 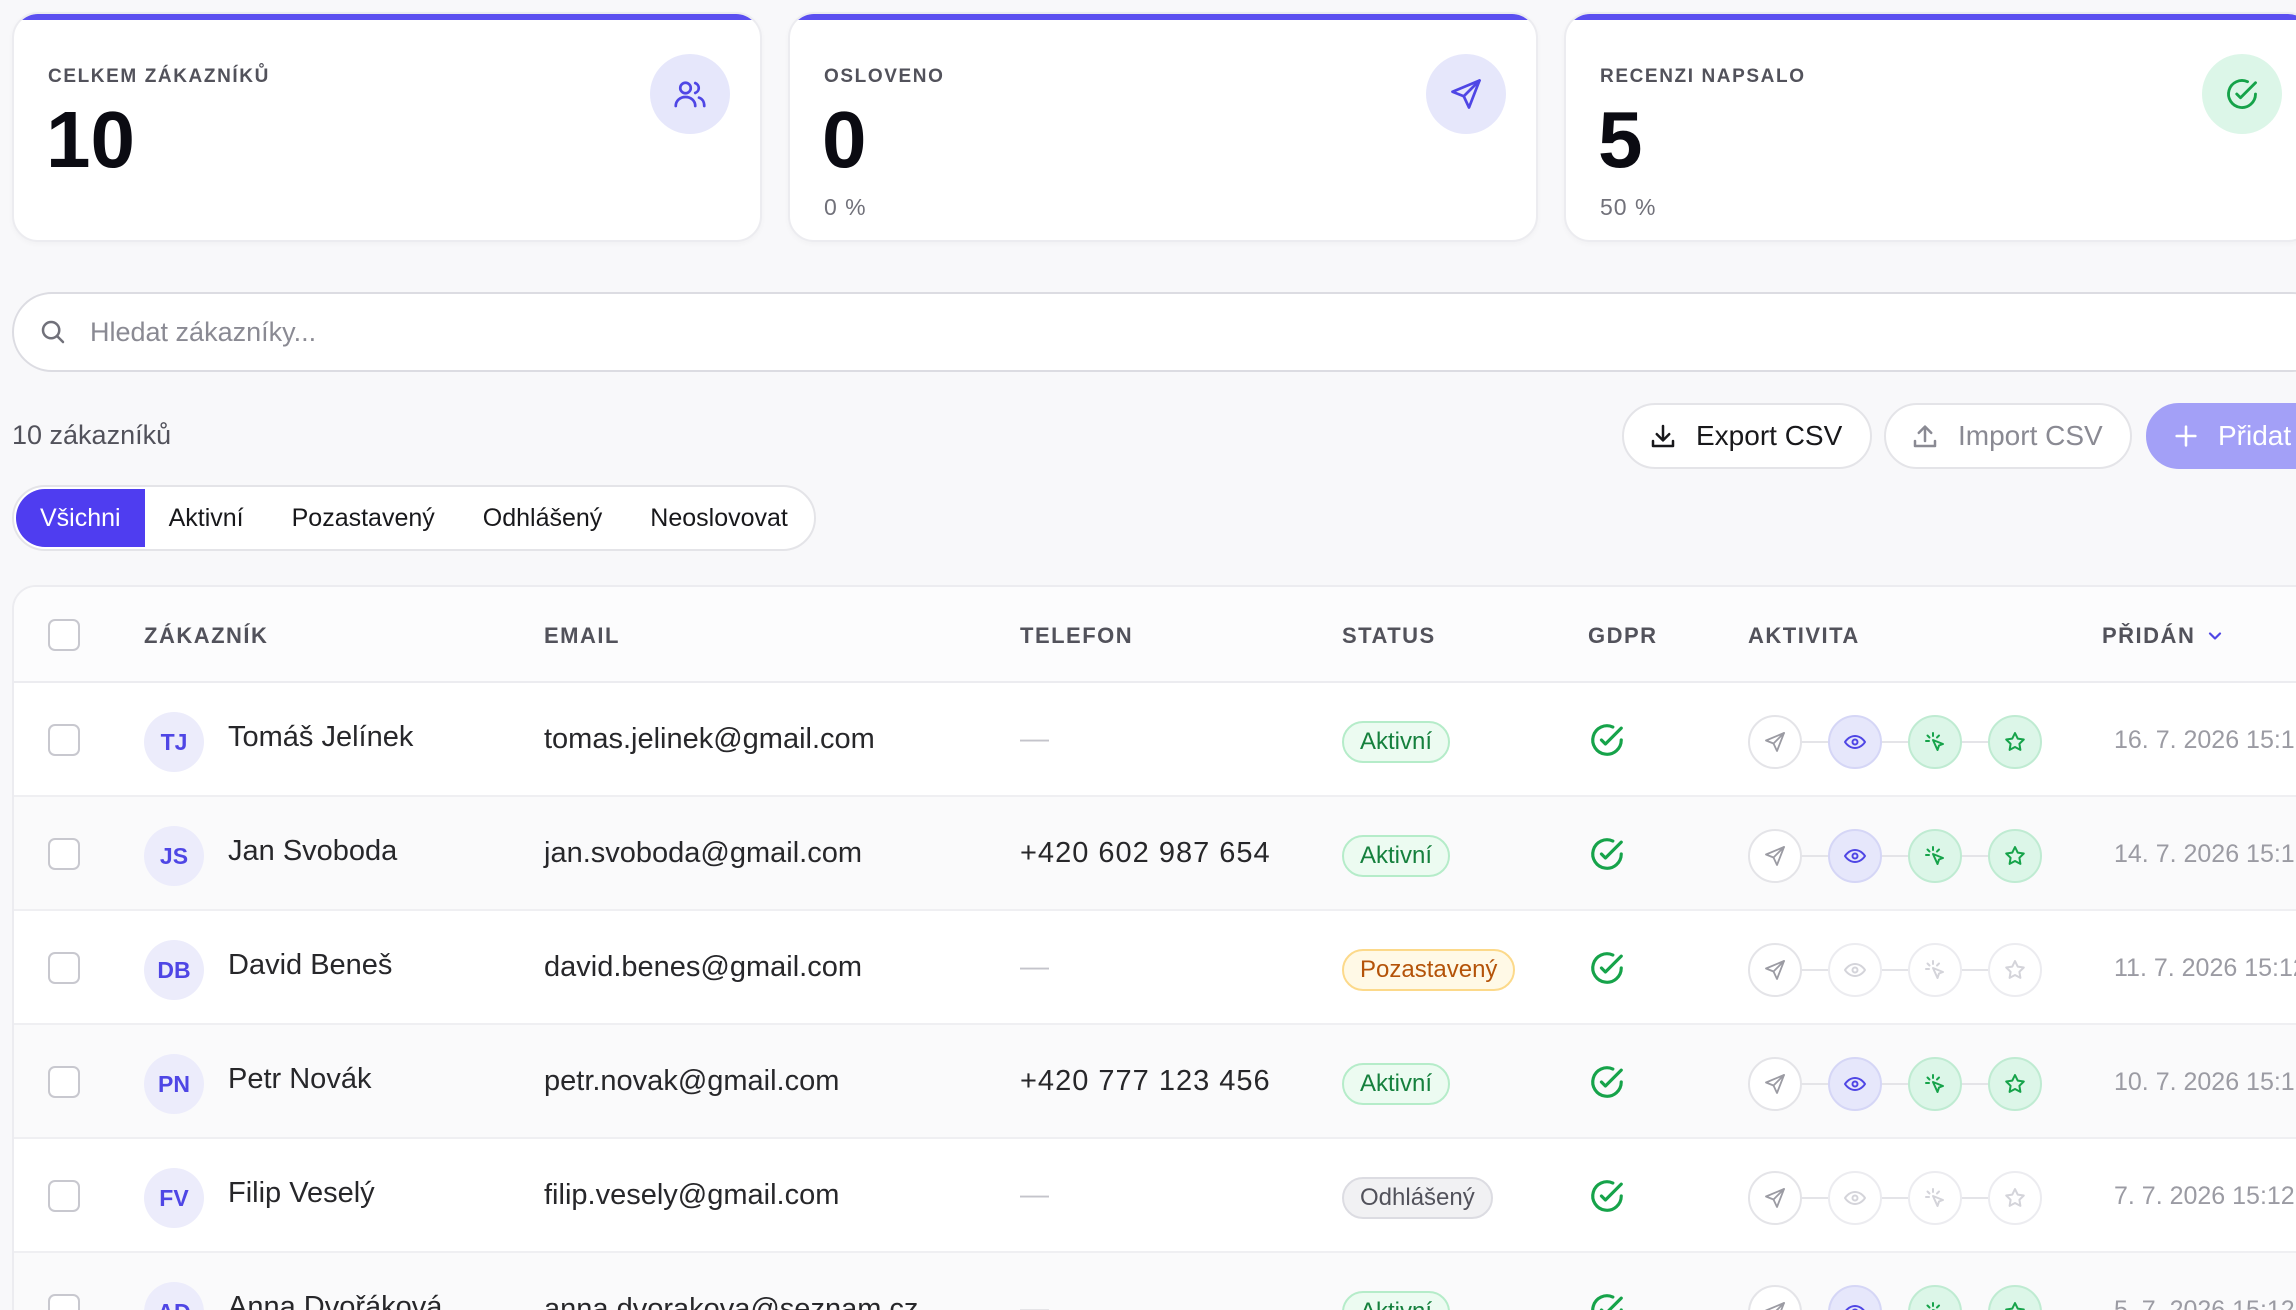 I want to click on search-bar, so click(x=1154, y=332).